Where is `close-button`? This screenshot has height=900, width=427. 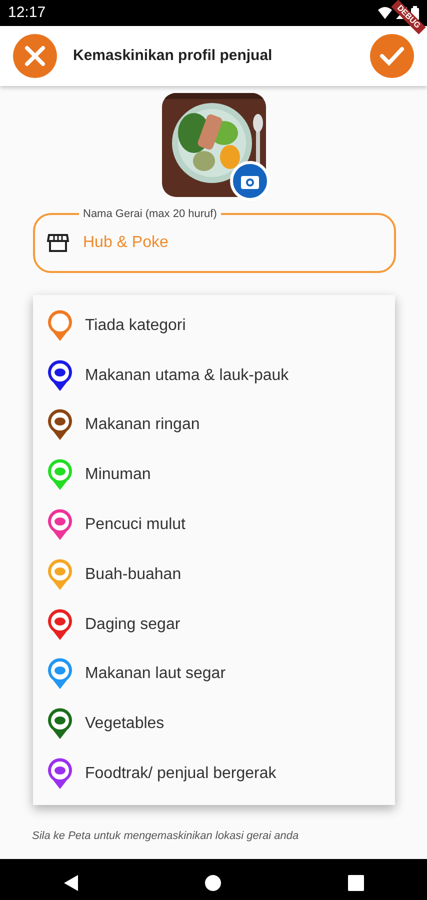 close-button is located at coordinates (35, 56).